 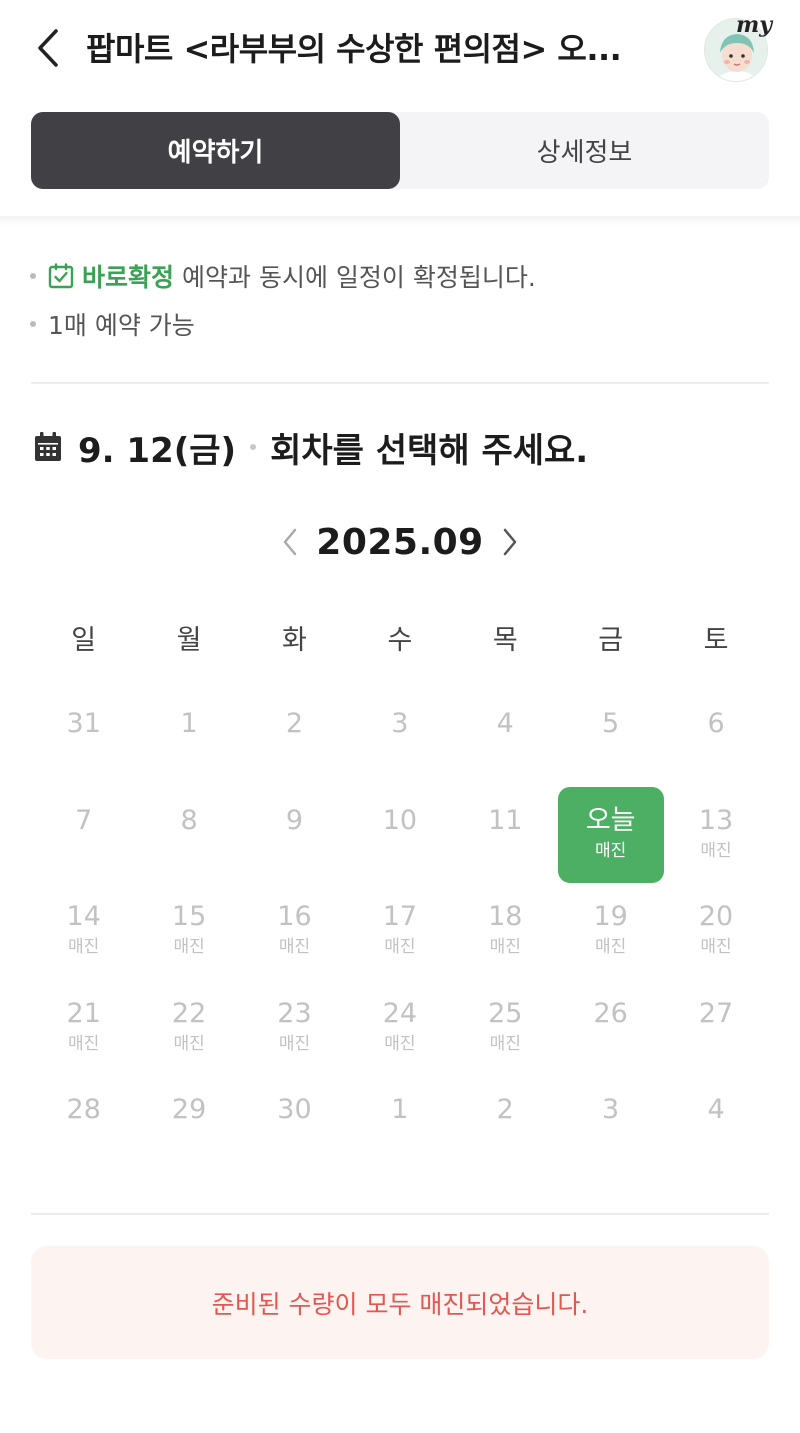 I want to click on day-number: 7, so click(x=84, y=820).